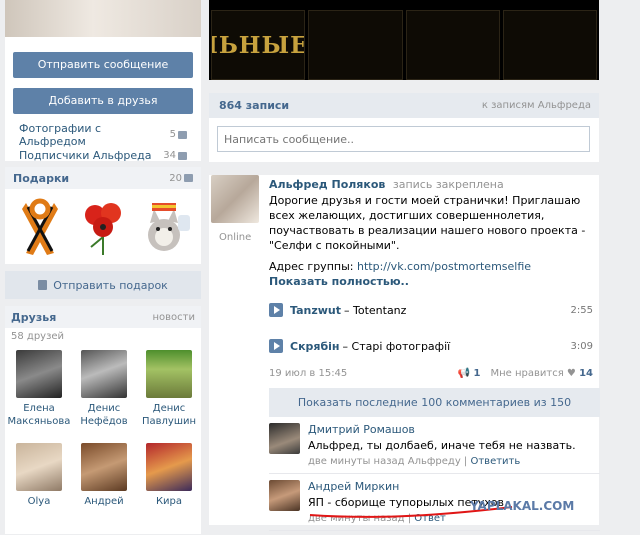 This screenshot has height=535, width=640. I want to click on reply-link: Ответить, so click(495, 461).